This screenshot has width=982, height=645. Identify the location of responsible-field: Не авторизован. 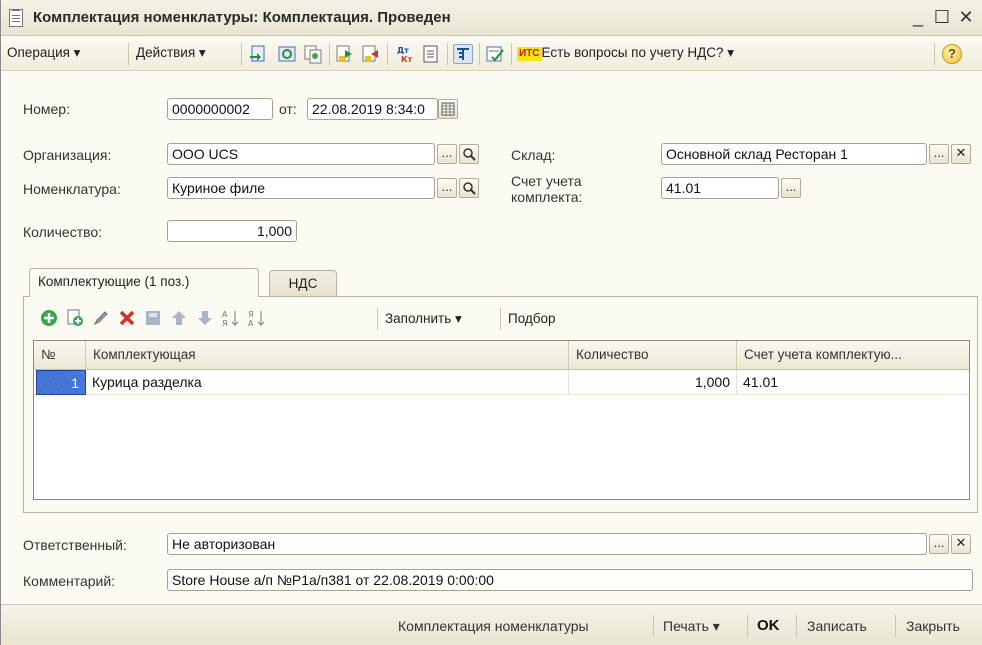
(547, 544).